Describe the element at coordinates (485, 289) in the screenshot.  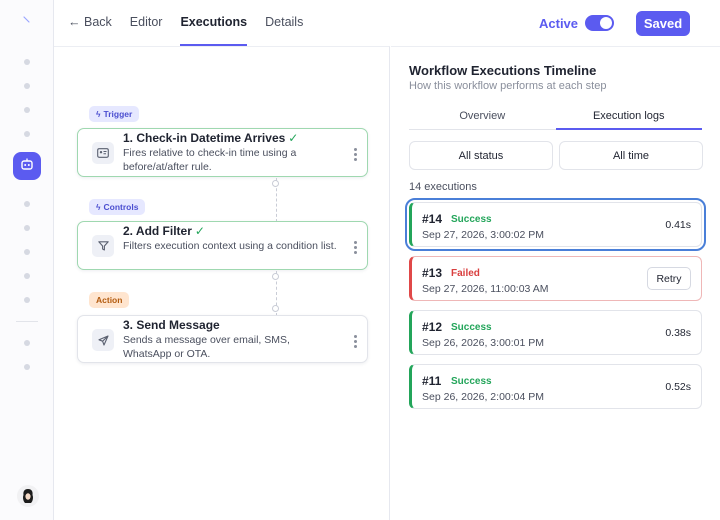
I see `execution-timestamp: Sep 27, 2026, 11:00:03 AM` at that location.